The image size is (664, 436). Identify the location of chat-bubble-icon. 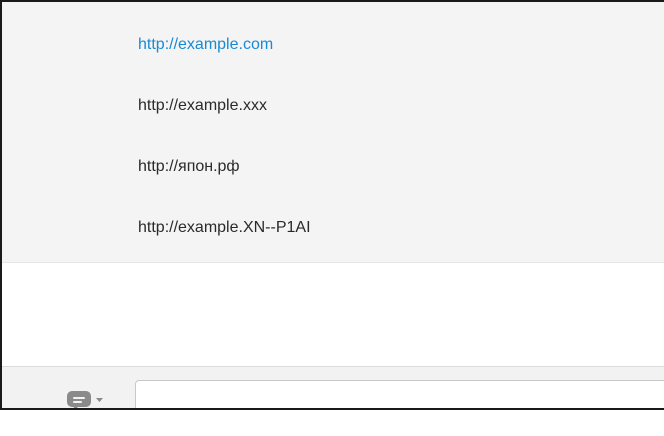
(85, 399).